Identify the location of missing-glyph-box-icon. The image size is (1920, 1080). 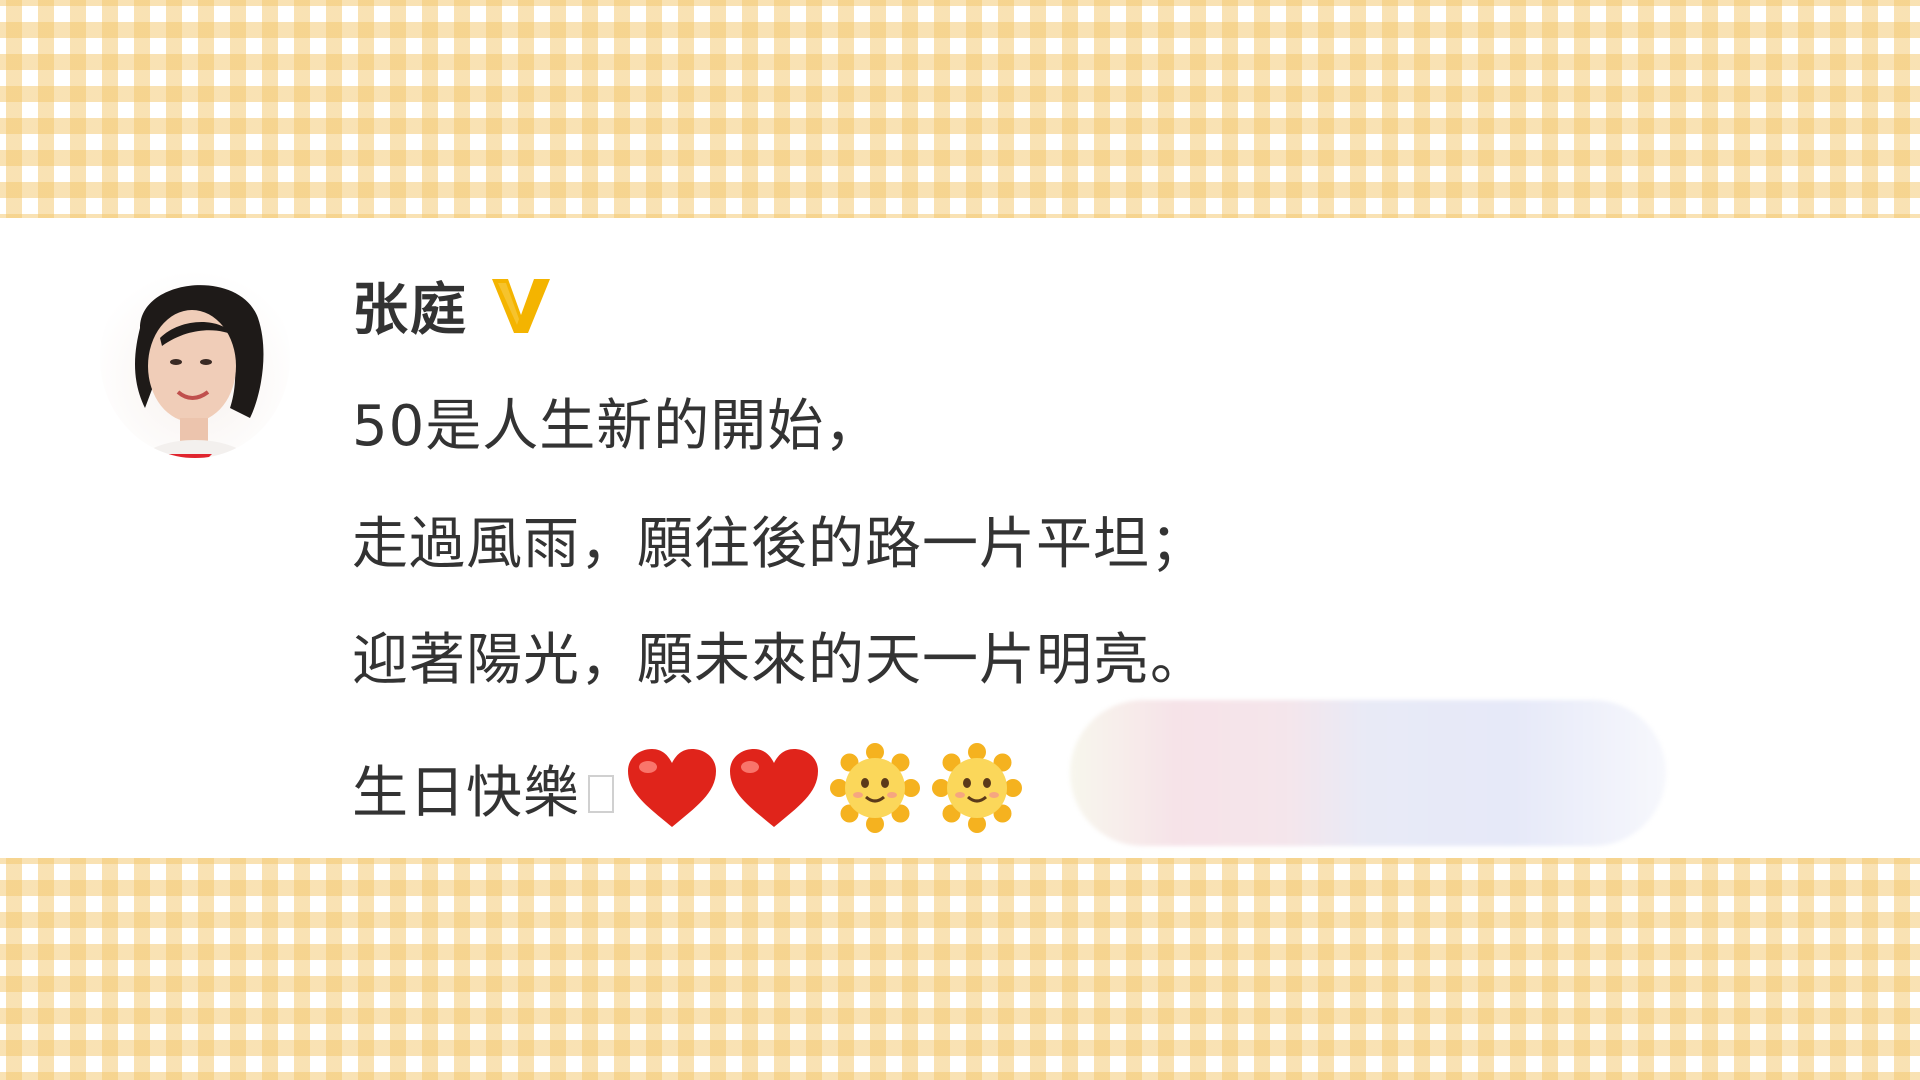
(601, 794).